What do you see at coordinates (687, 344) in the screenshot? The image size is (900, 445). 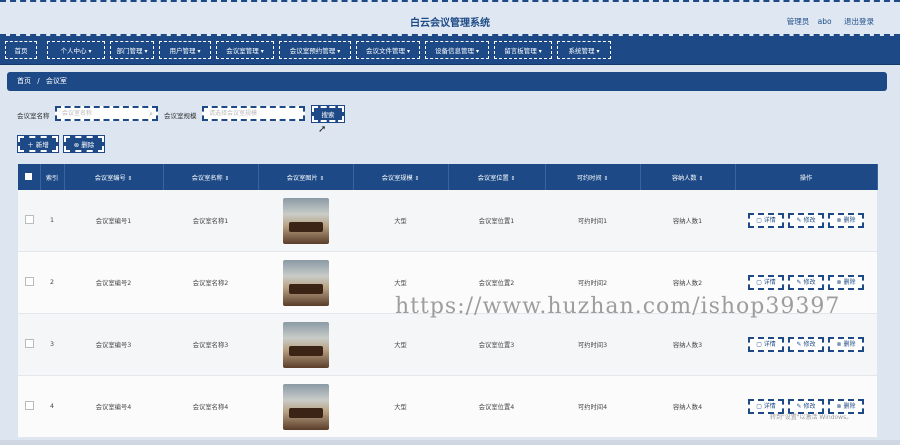 I see `row-capacity: 容纳人数3` at bounding box center [687, 344].